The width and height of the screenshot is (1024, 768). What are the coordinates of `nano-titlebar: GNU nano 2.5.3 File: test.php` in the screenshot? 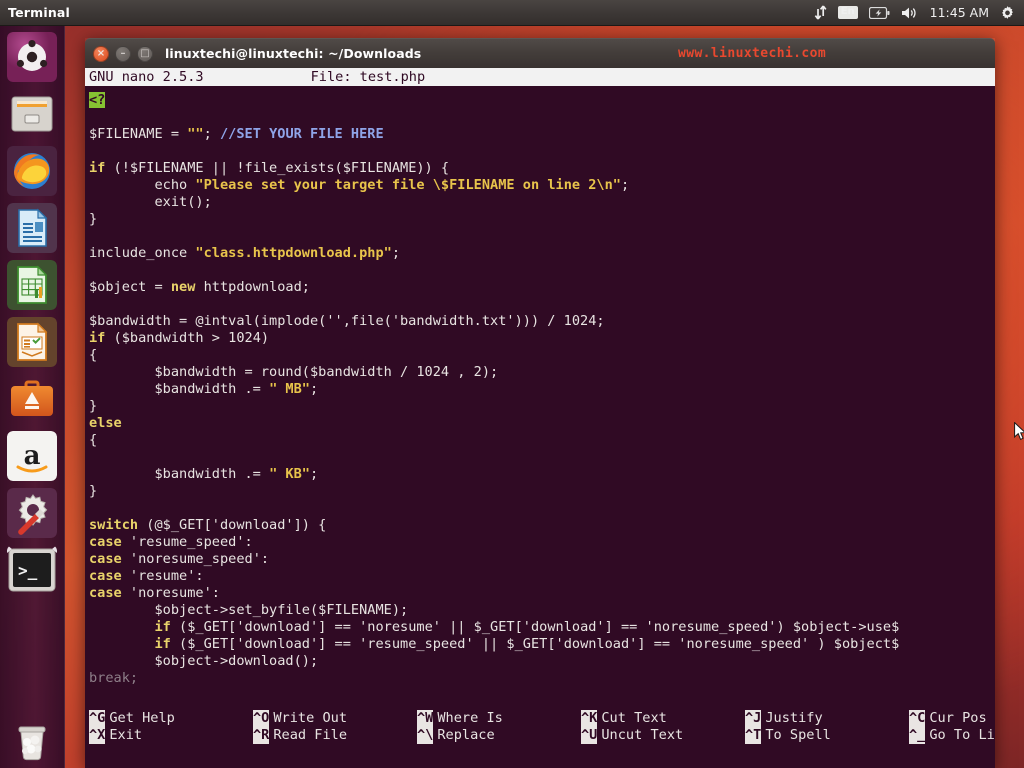 It's located at (540, 77).